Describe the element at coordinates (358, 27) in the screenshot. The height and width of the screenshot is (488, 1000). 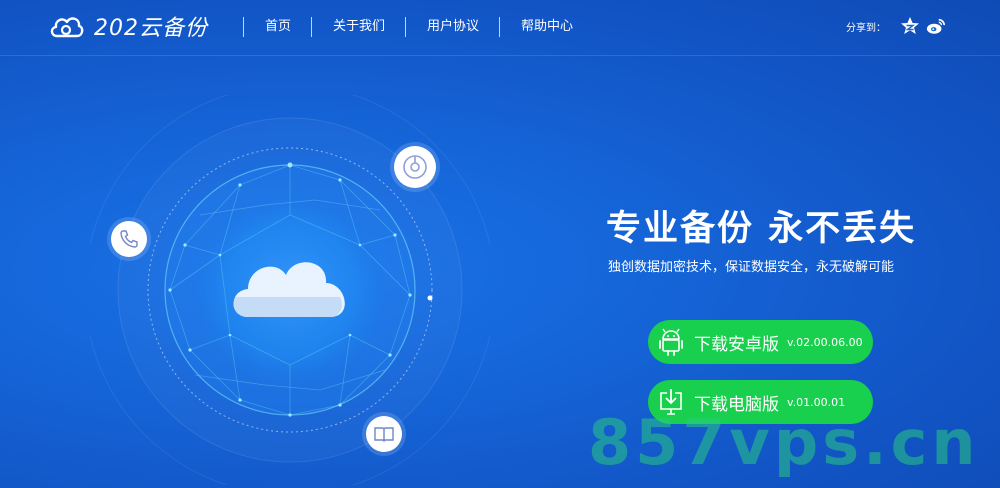
I see `nav-item-about: 关于我们` at that location.